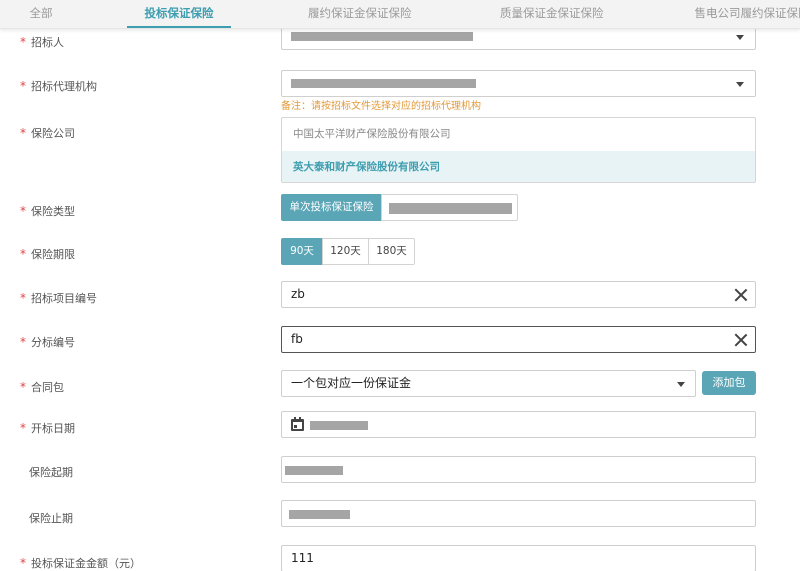 Image resolution: width=800 pixels, height=571 pixels. I want to click on insurer-label-text: 保险公司, so click(53, 133).